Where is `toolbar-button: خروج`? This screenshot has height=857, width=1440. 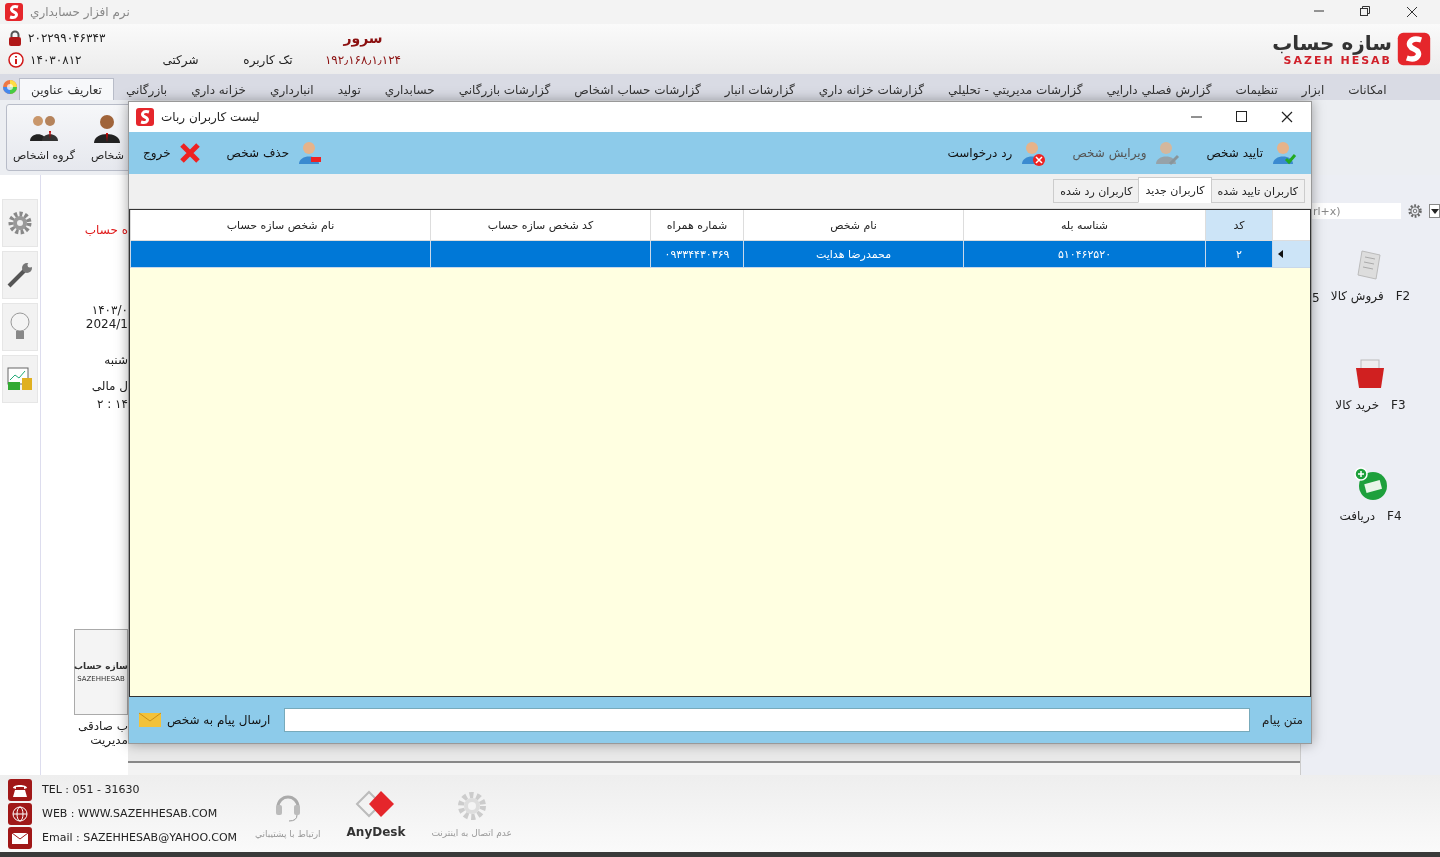 toolbar-button: خروج is located at coordinates (172, 153).